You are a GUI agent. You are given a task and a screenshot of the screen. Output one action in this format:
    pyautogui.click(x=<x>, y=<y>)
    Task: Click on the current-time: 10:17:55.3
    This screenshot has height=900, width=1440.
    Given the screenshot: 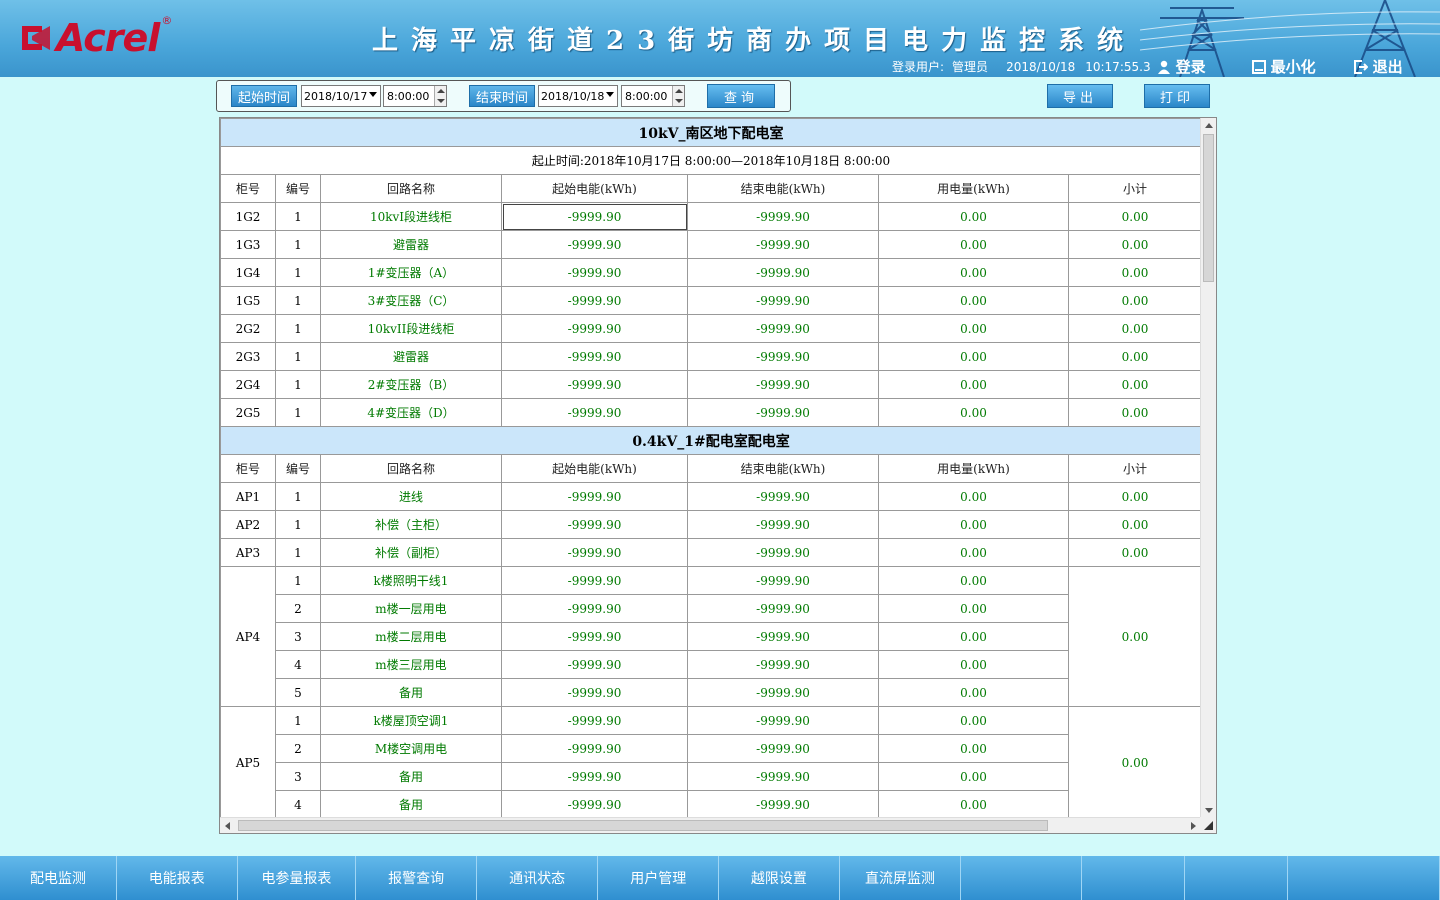 What is the action you would take?
    pyautogui.click(x=1118, y=66)
    